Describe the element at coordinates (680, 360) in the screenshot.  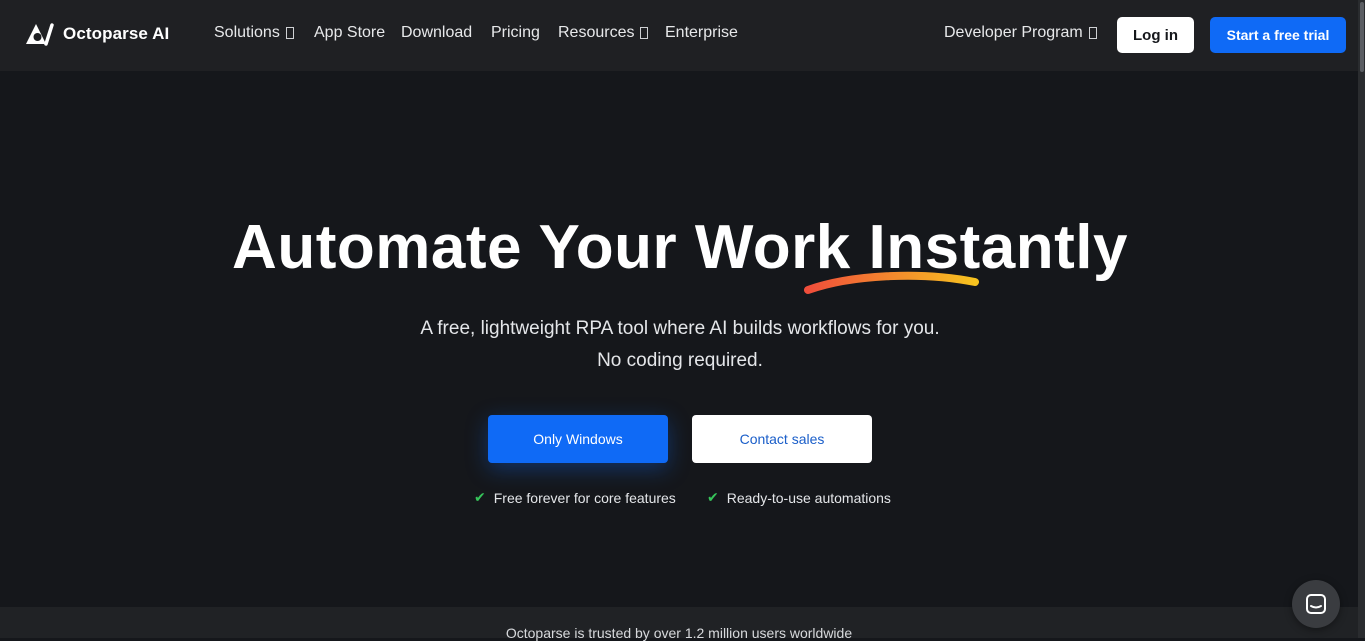
I see `hero-subtitle-line-2: No coding required.` at that location.